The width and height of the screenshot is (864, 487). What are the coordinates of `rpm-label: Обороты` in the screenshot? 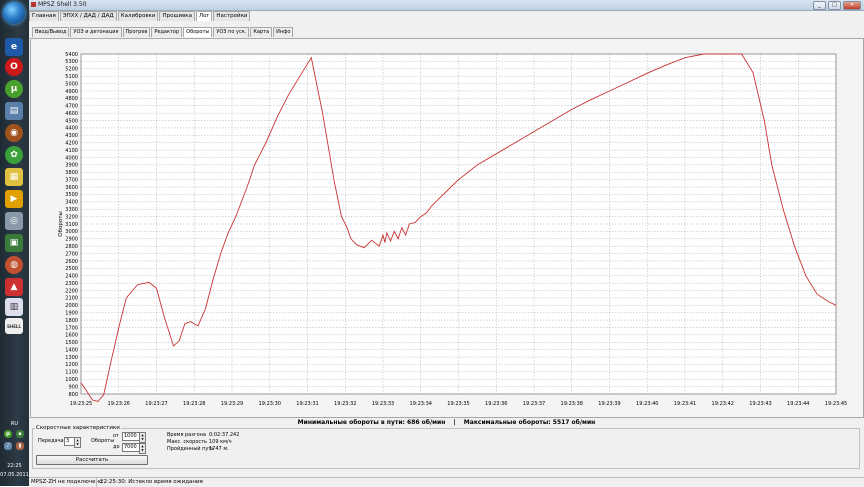 It's located at (103, 441).